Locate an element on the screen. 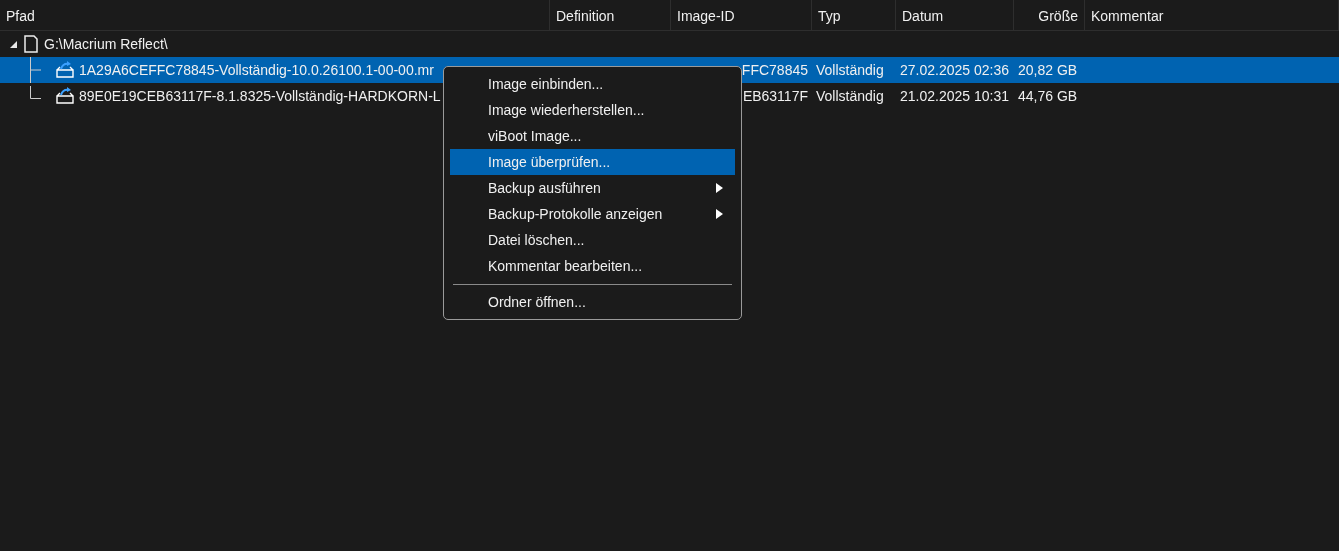  file-name: 89E0E19CEB63117F-8.1.8325-Vollständig-HARDKORN-L is located at coordinates (260, 96).